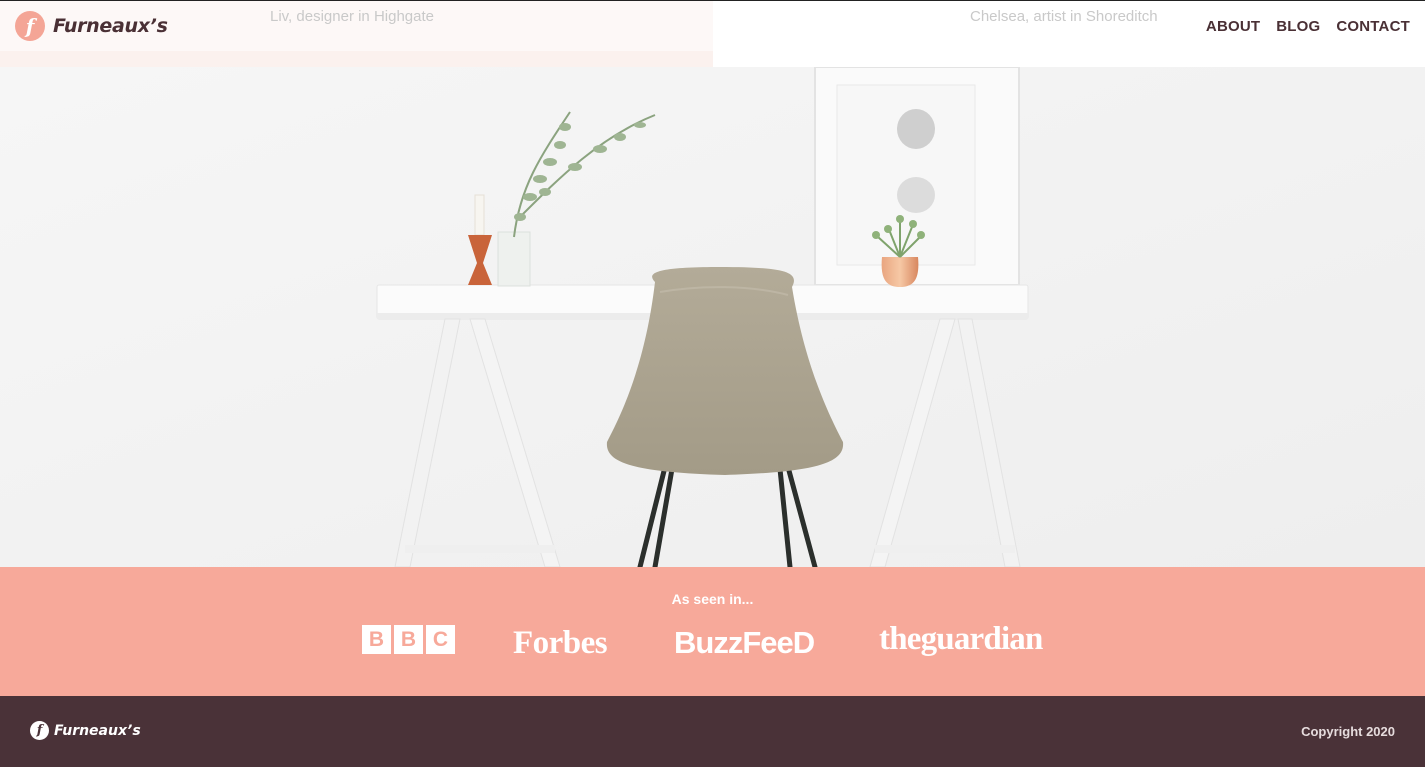 The image size is (1425, 767). I want to click on footer-badge-letter: f, so click(39, 730).